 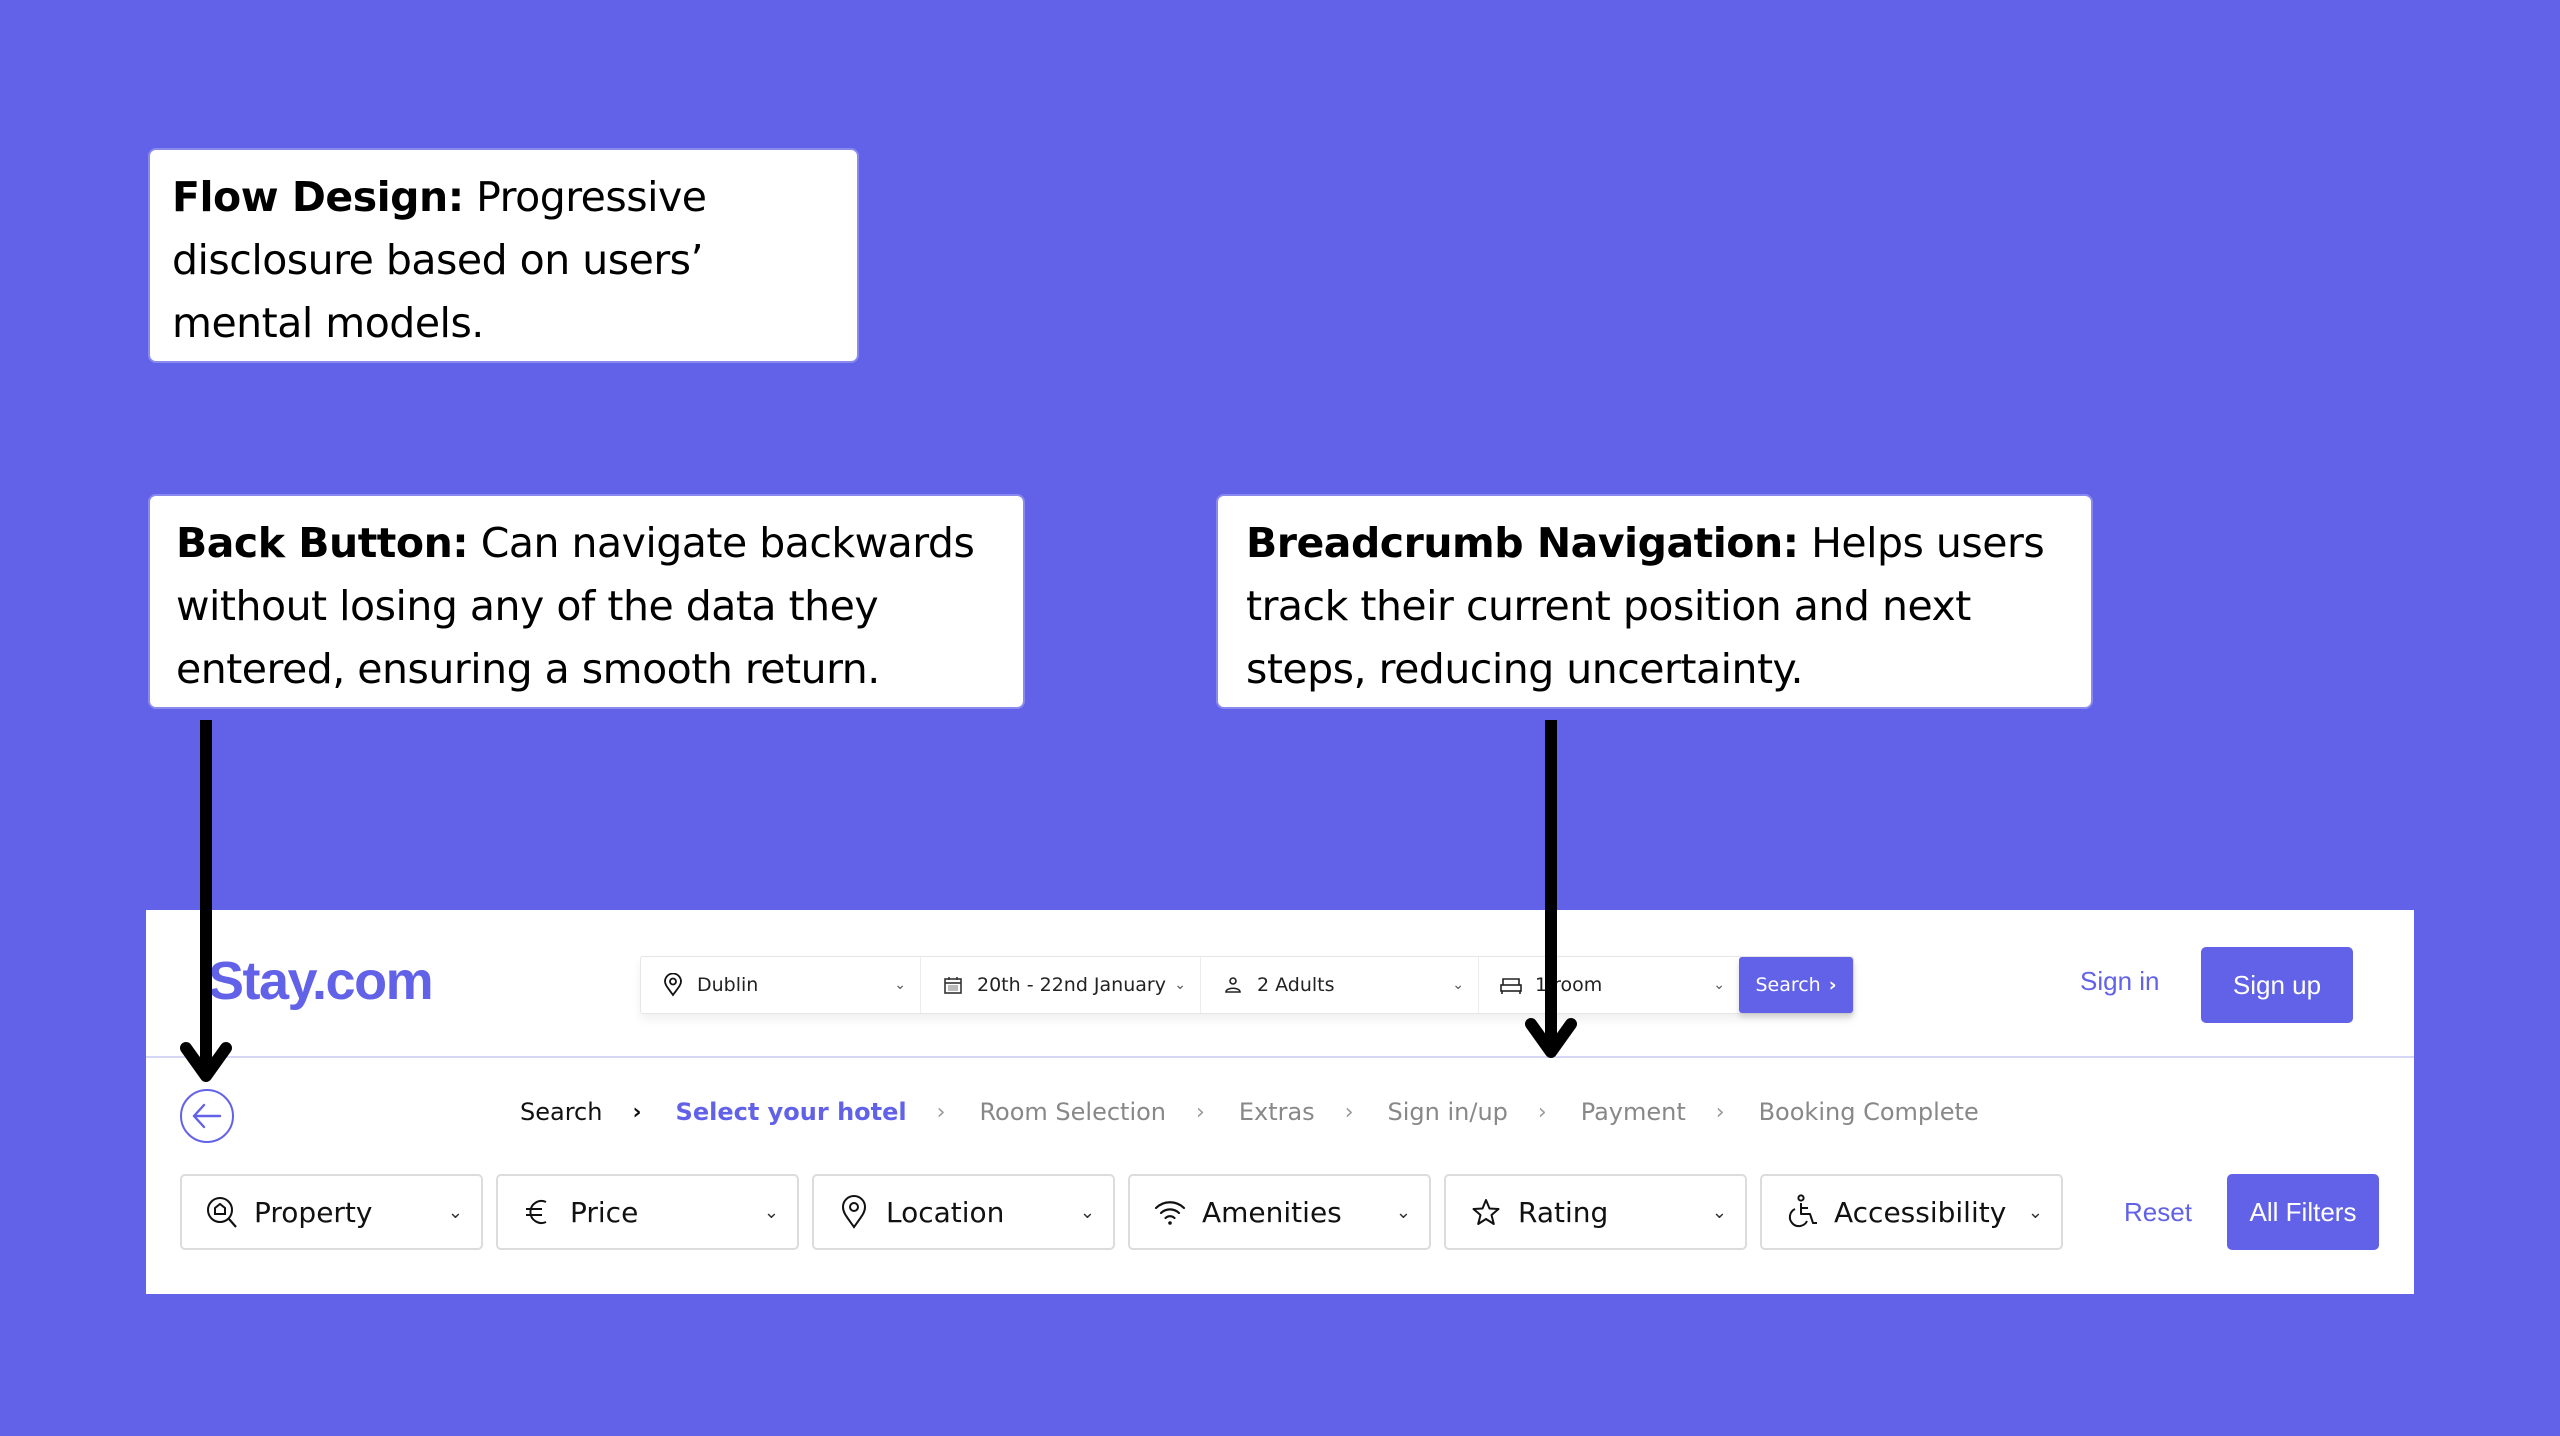 I want to click on search-button: Search ›, so click(x=1796, y=985).